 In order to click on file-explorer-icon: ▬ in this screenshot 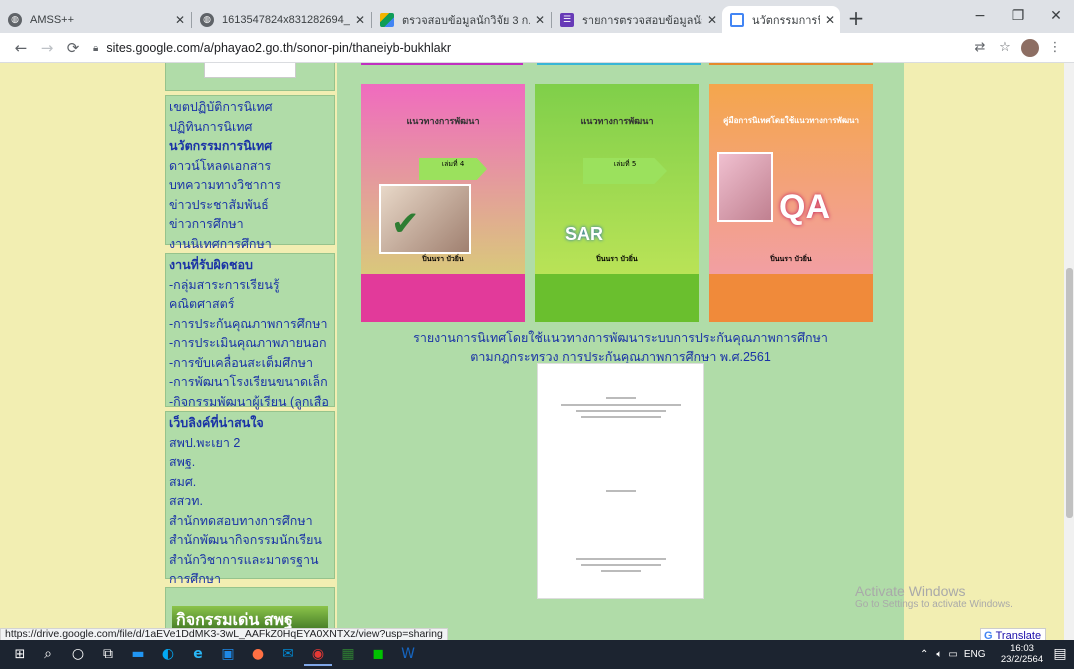, I will do `click(138, 654)`.